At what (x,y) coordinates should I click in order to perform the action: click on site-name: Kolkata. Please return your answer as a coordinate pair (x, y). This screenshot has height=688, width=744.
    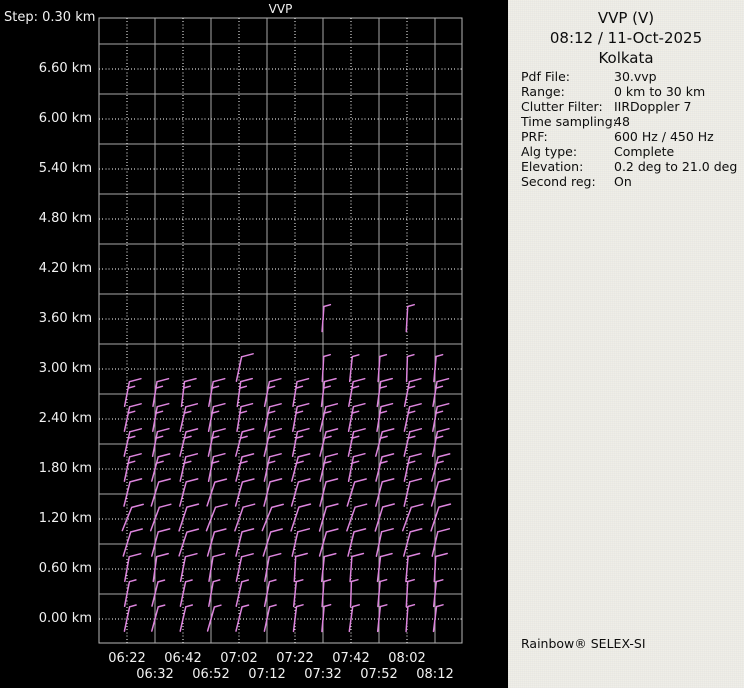
    Looking at the image, I should click on (626, 58).